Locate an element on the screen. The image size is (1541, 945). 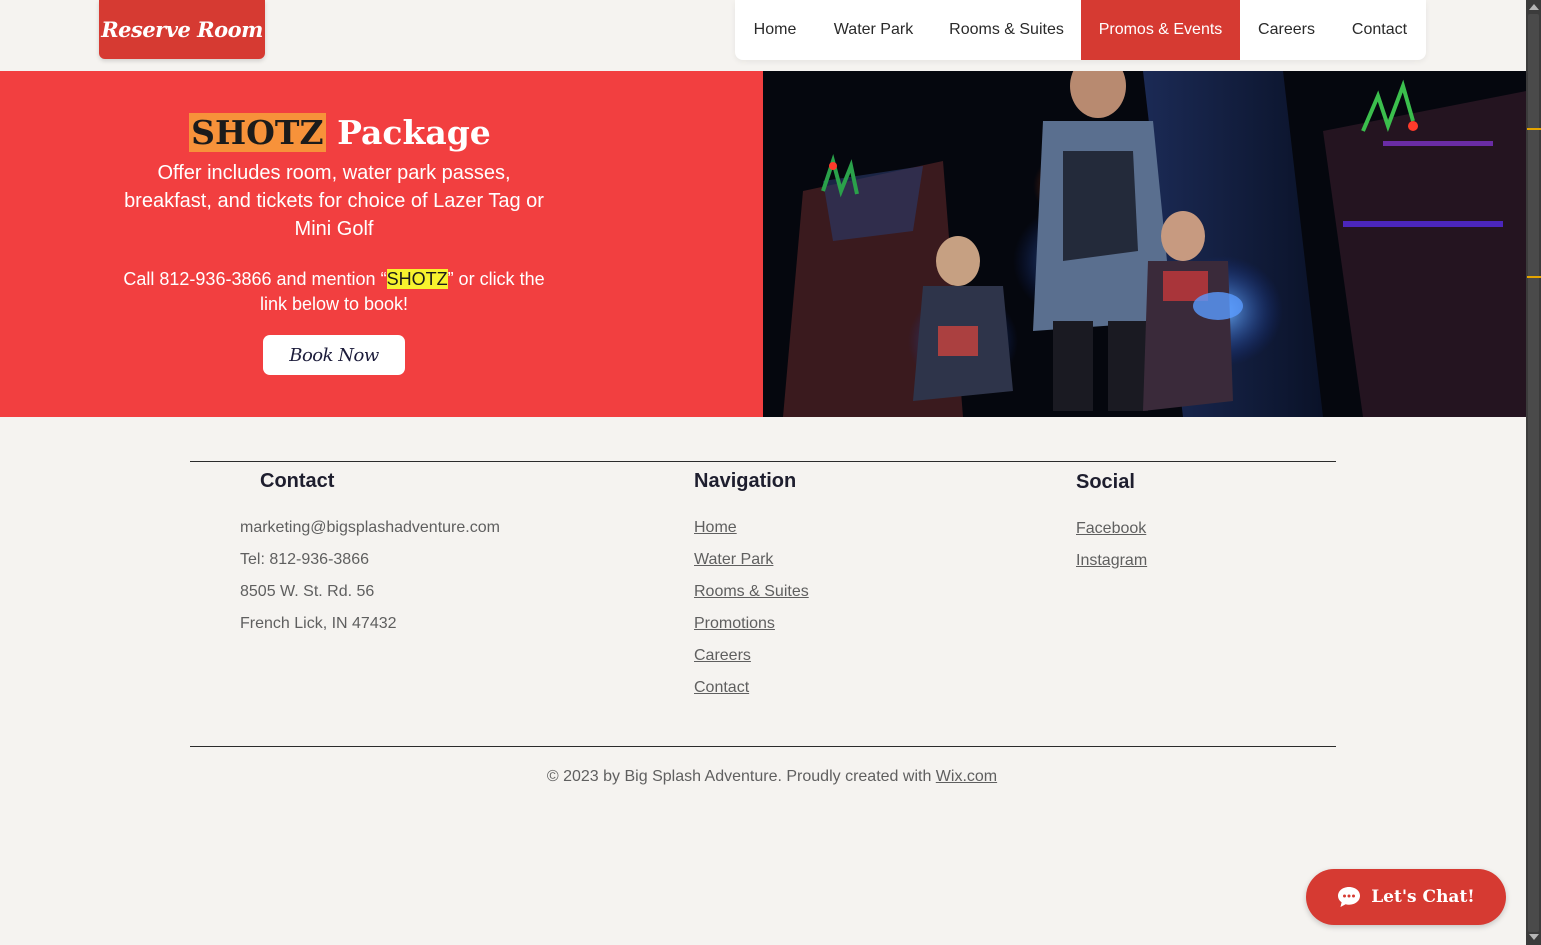
call-prefix: Call 812-936-3866 and mention “ is located at coordinates (255, 279).